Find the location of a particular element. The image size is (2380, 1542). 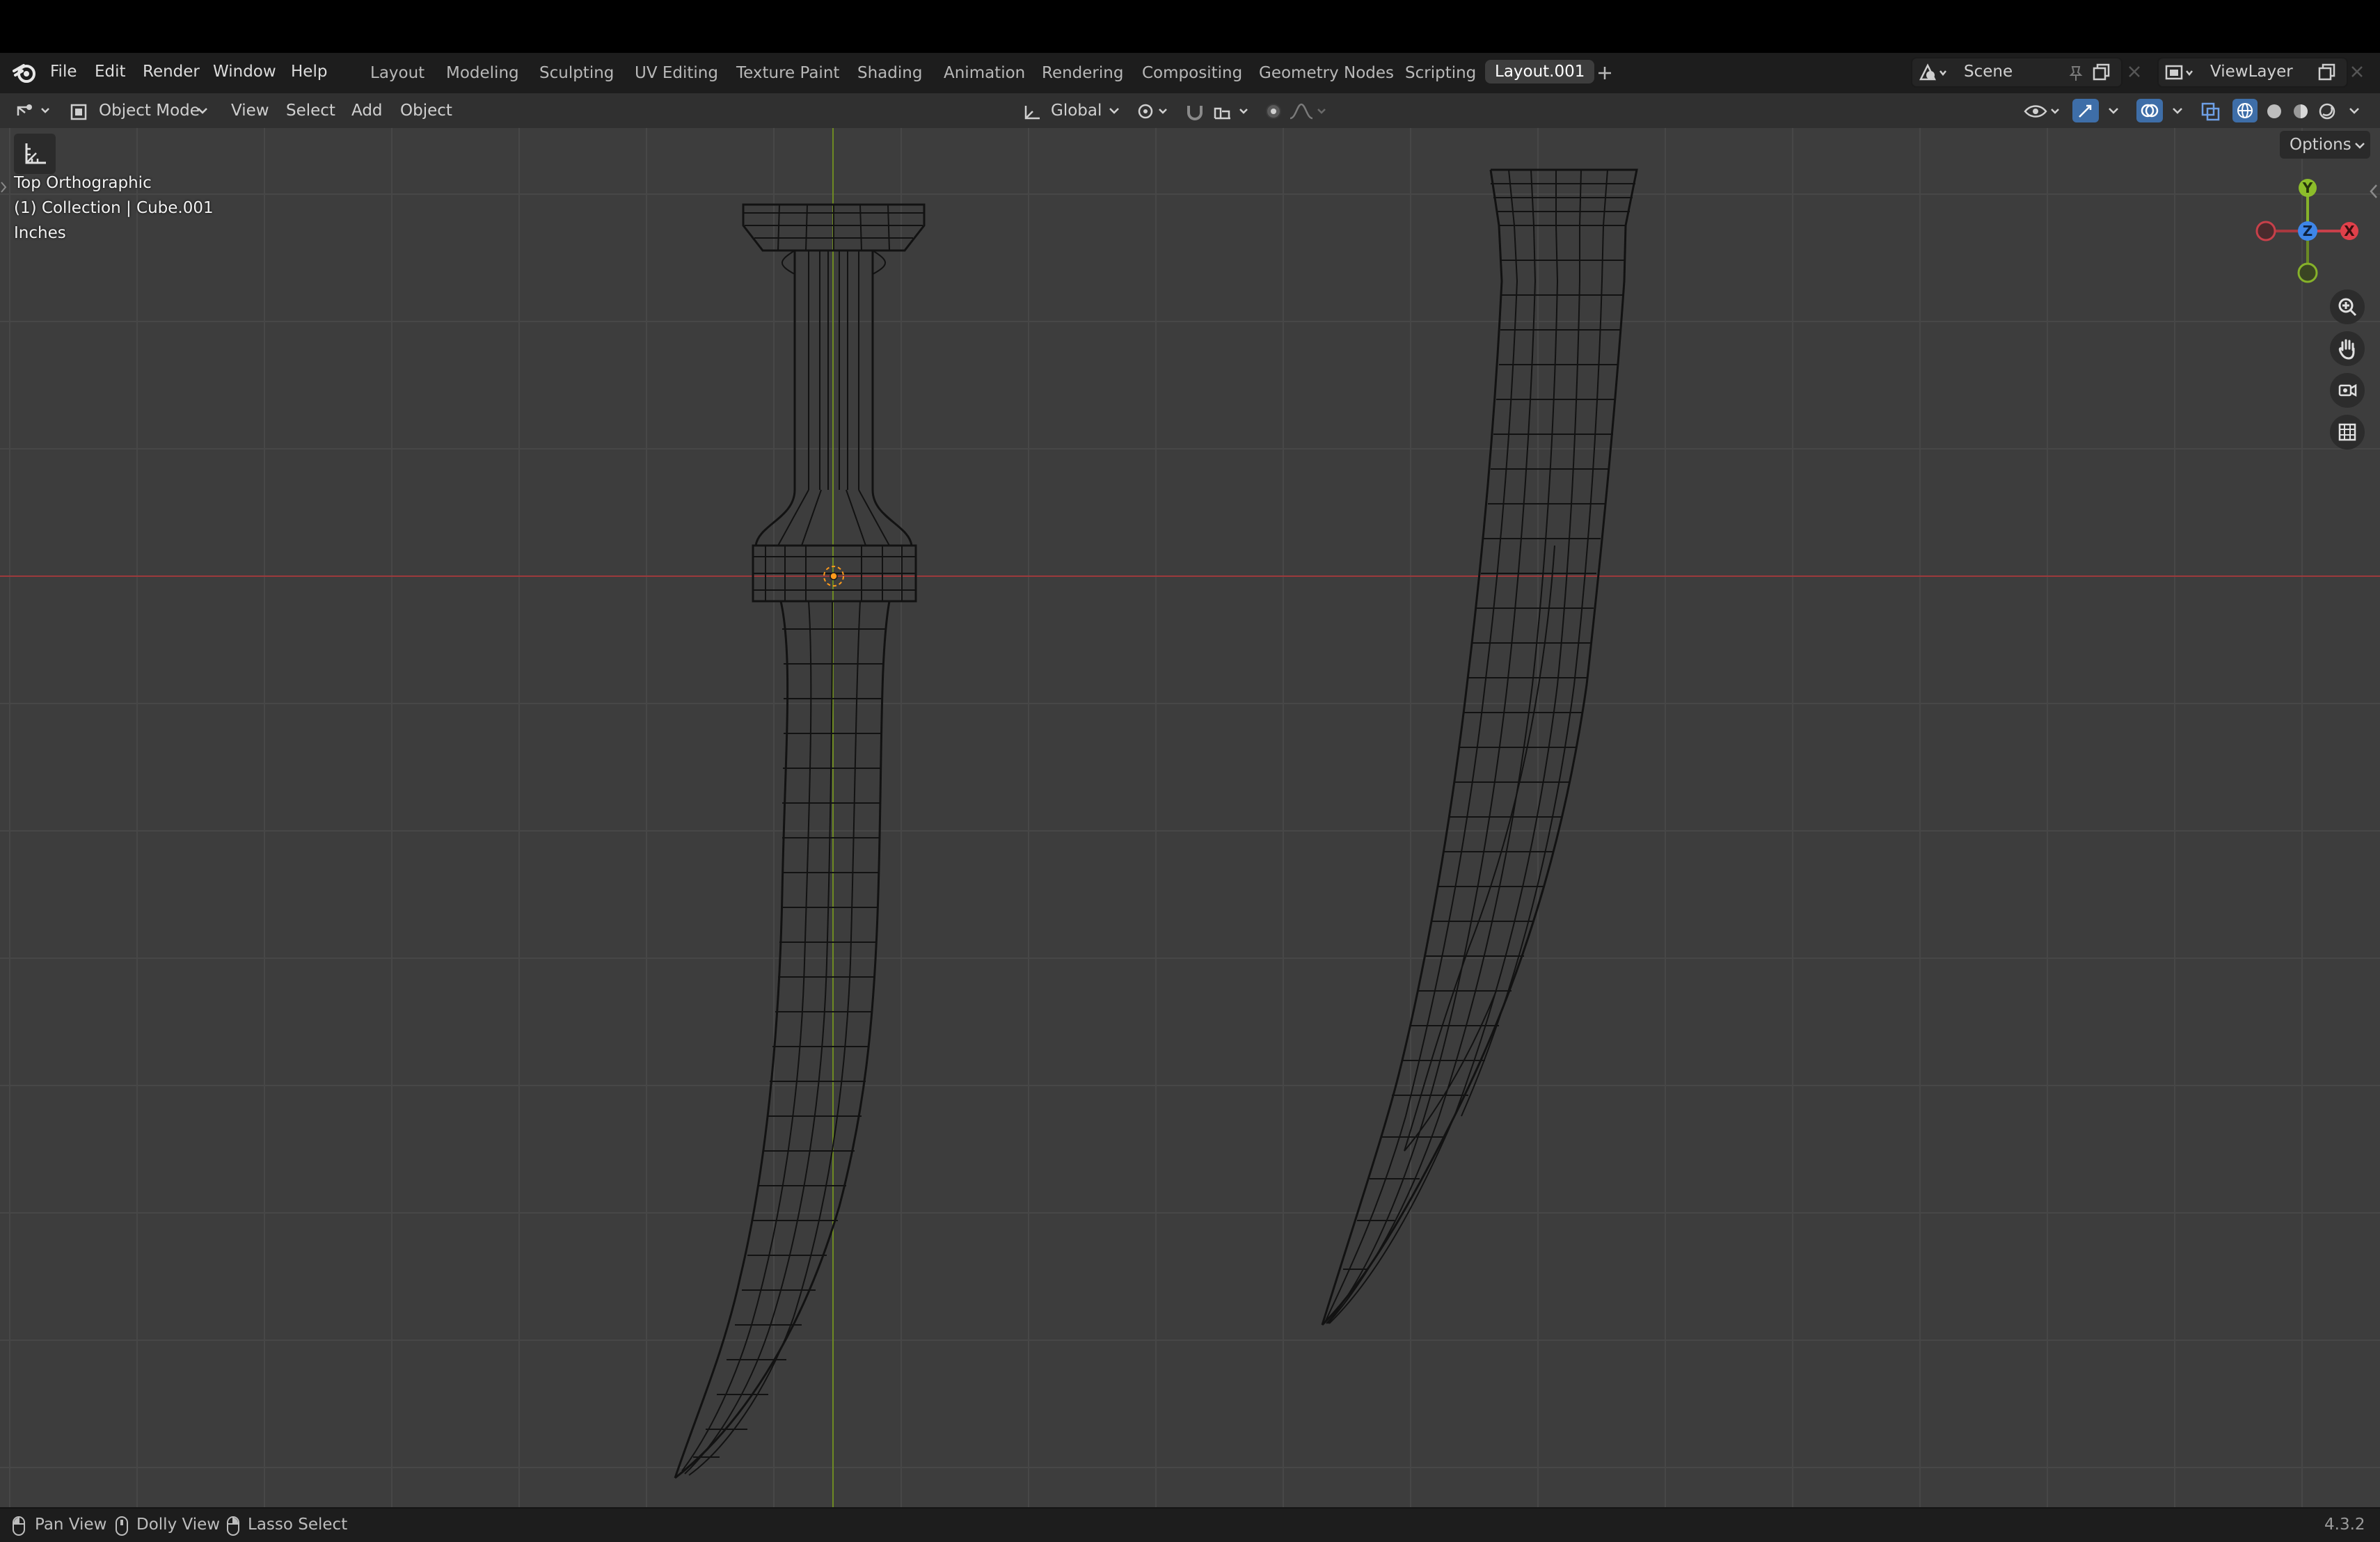

view-layer-name: ViewLayer is located at coordinates (2251, 72).